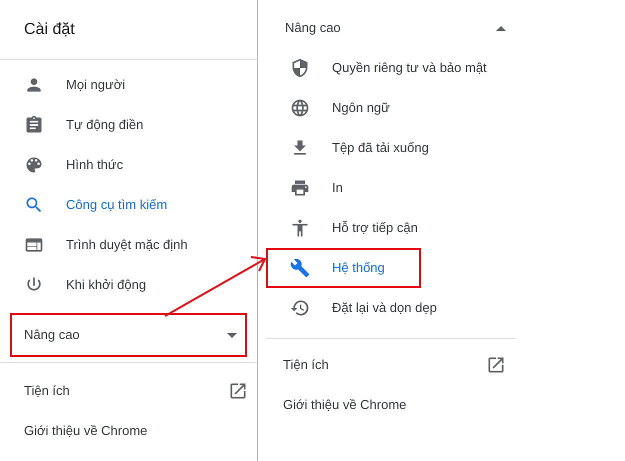 The image size is (625, 461). I want to click on globe-icon, so click(300, 108).